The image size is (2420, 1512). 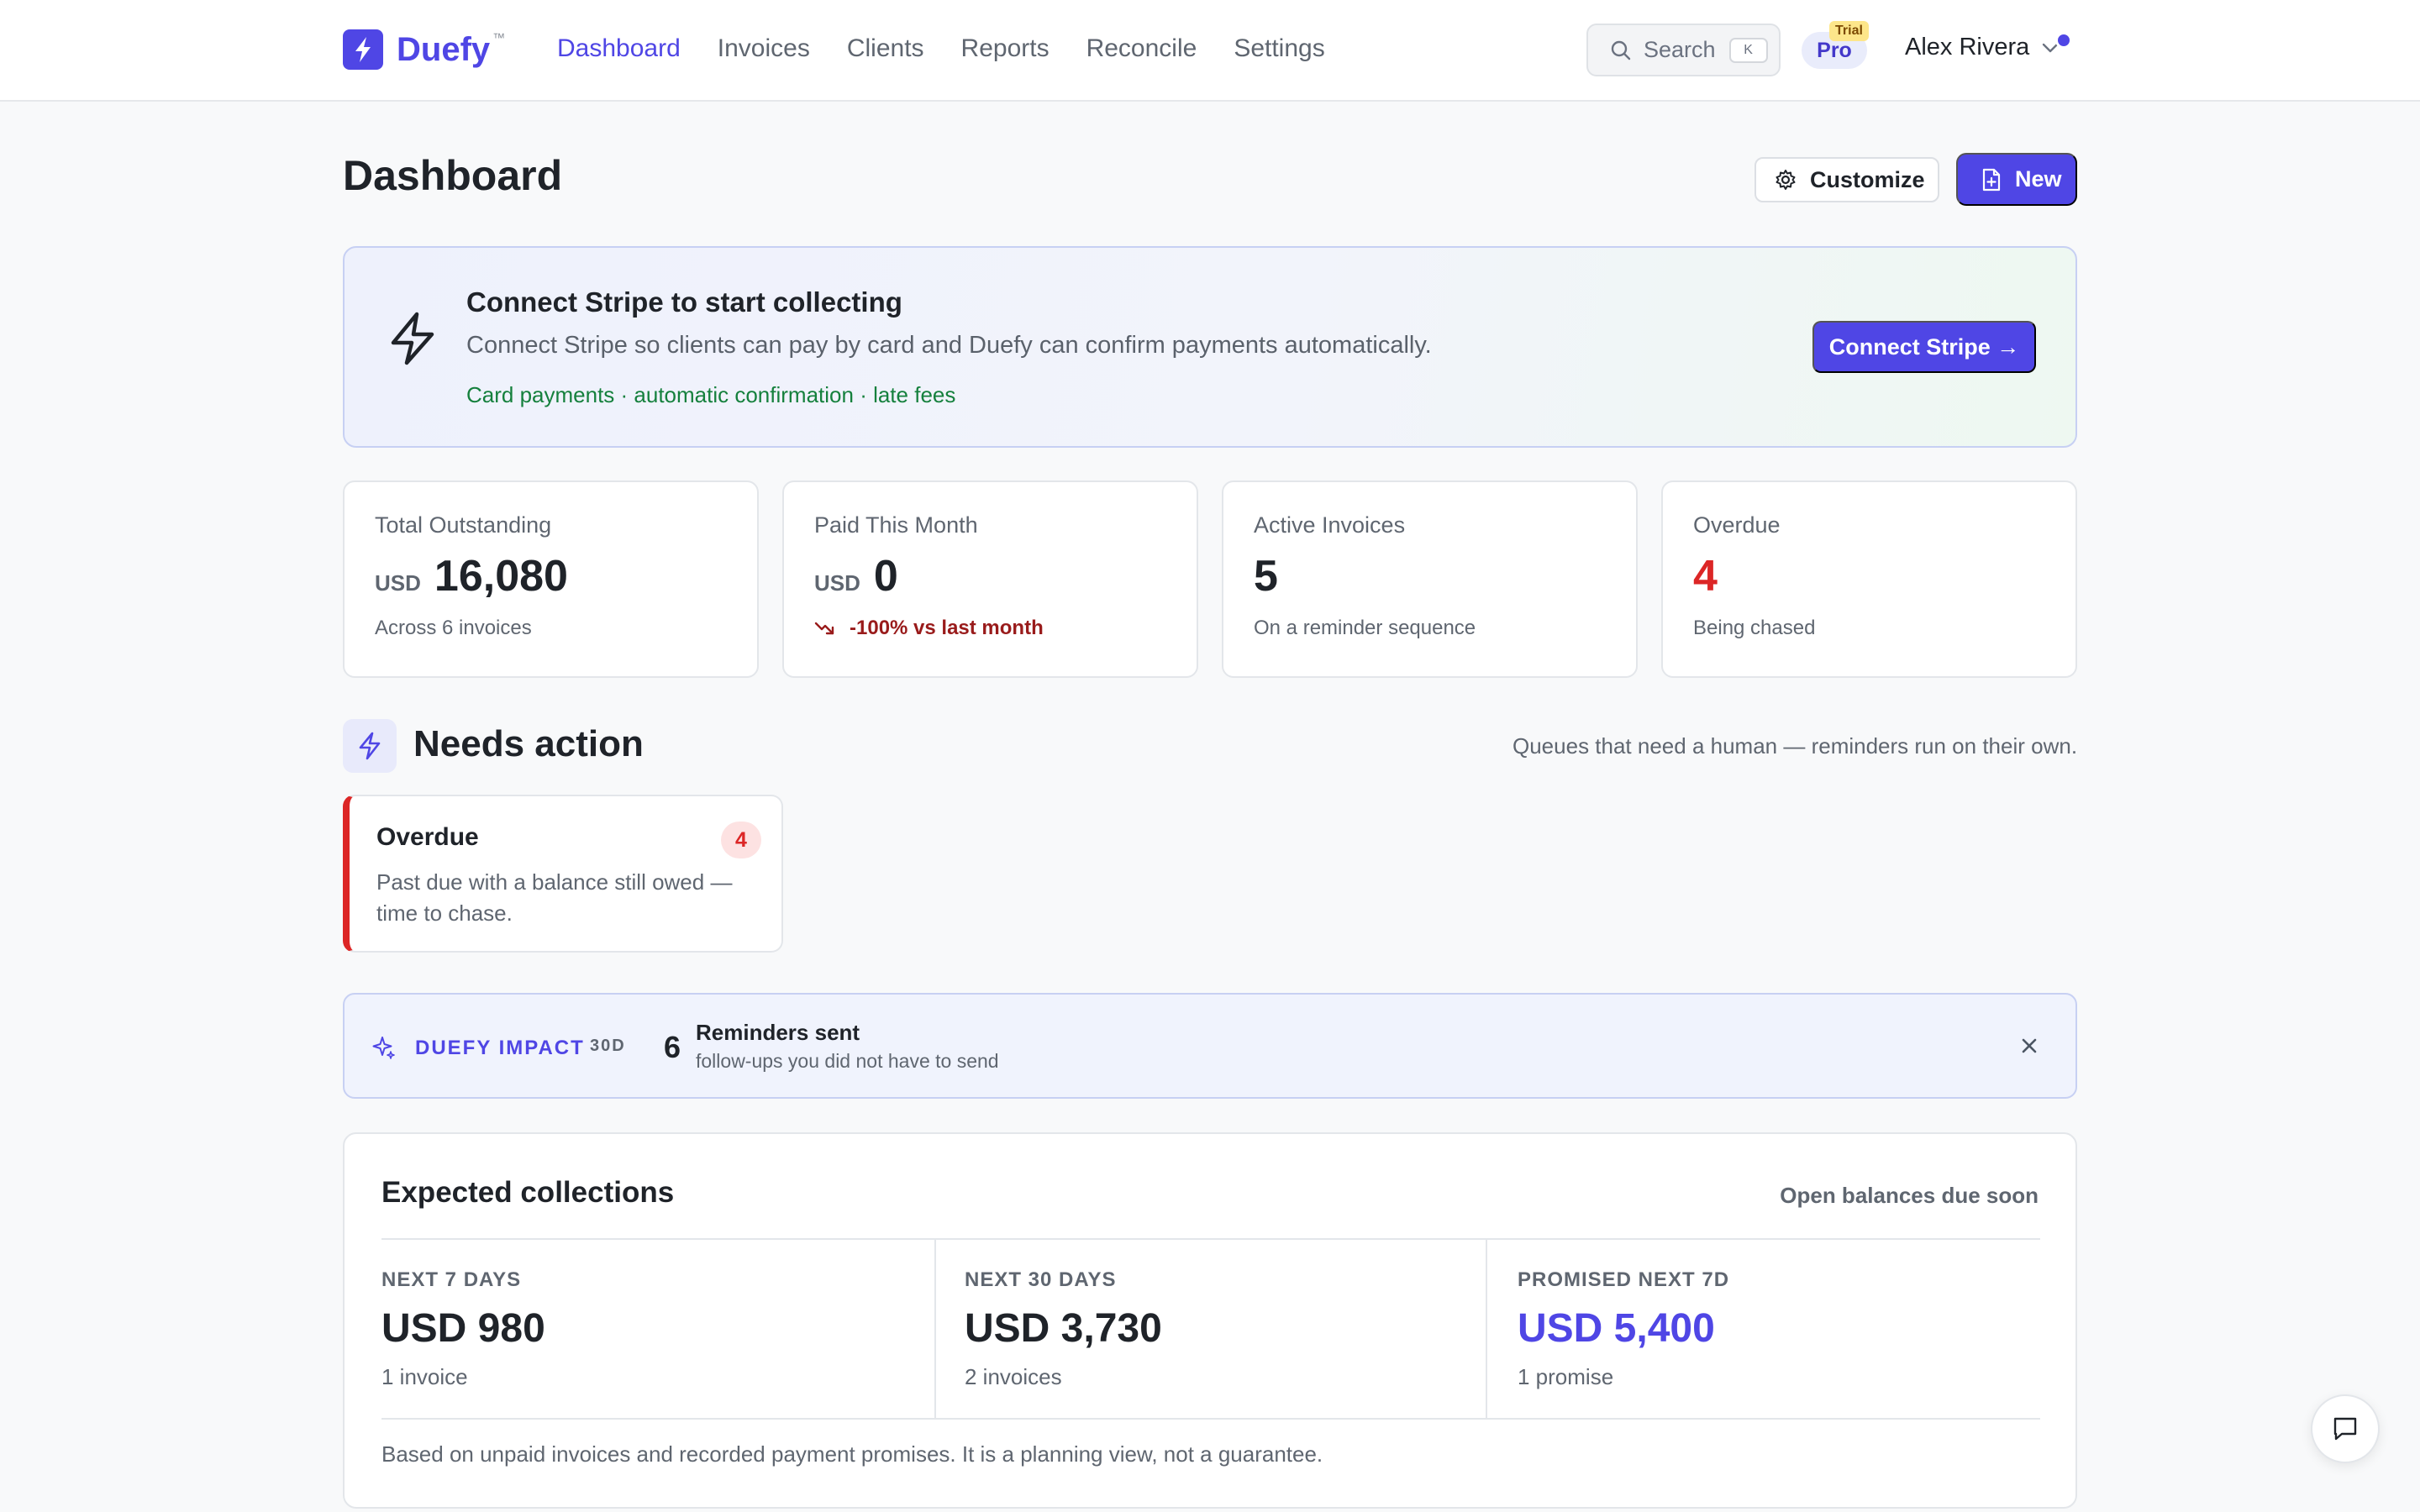 What do you see at coordinates (499, 38) in the screenshot?
I see `brand-trademark: ™` at bounding box center [499, 38].